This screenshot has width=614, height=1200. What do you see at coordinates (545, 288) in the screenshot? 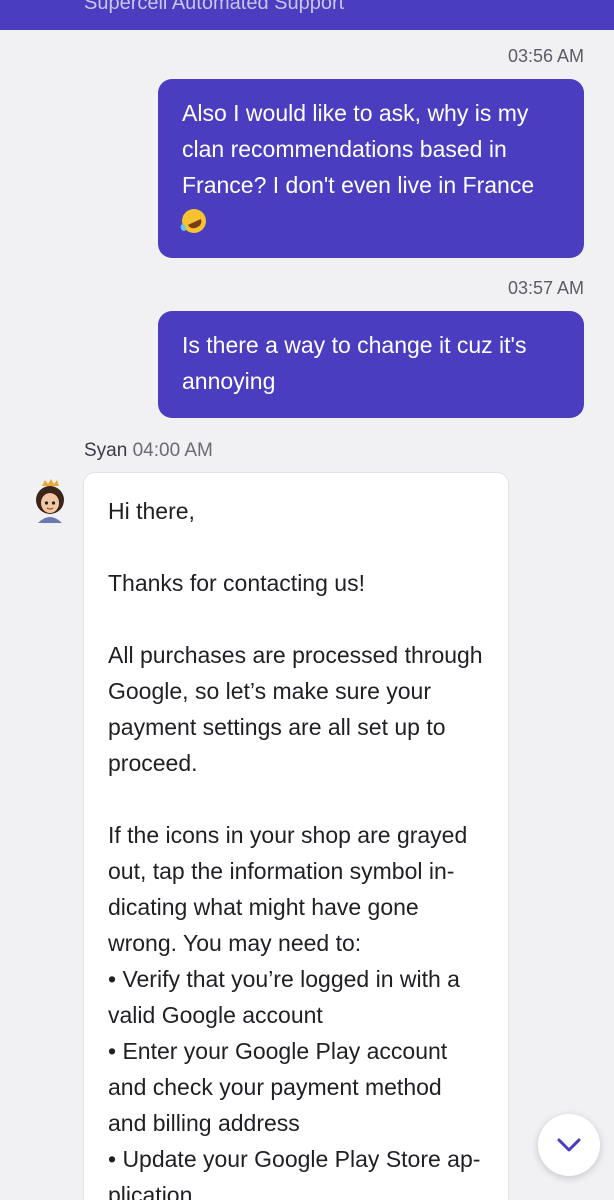
I see `message-timestamp: 03:57 AM` at bounding box center [545, 288].